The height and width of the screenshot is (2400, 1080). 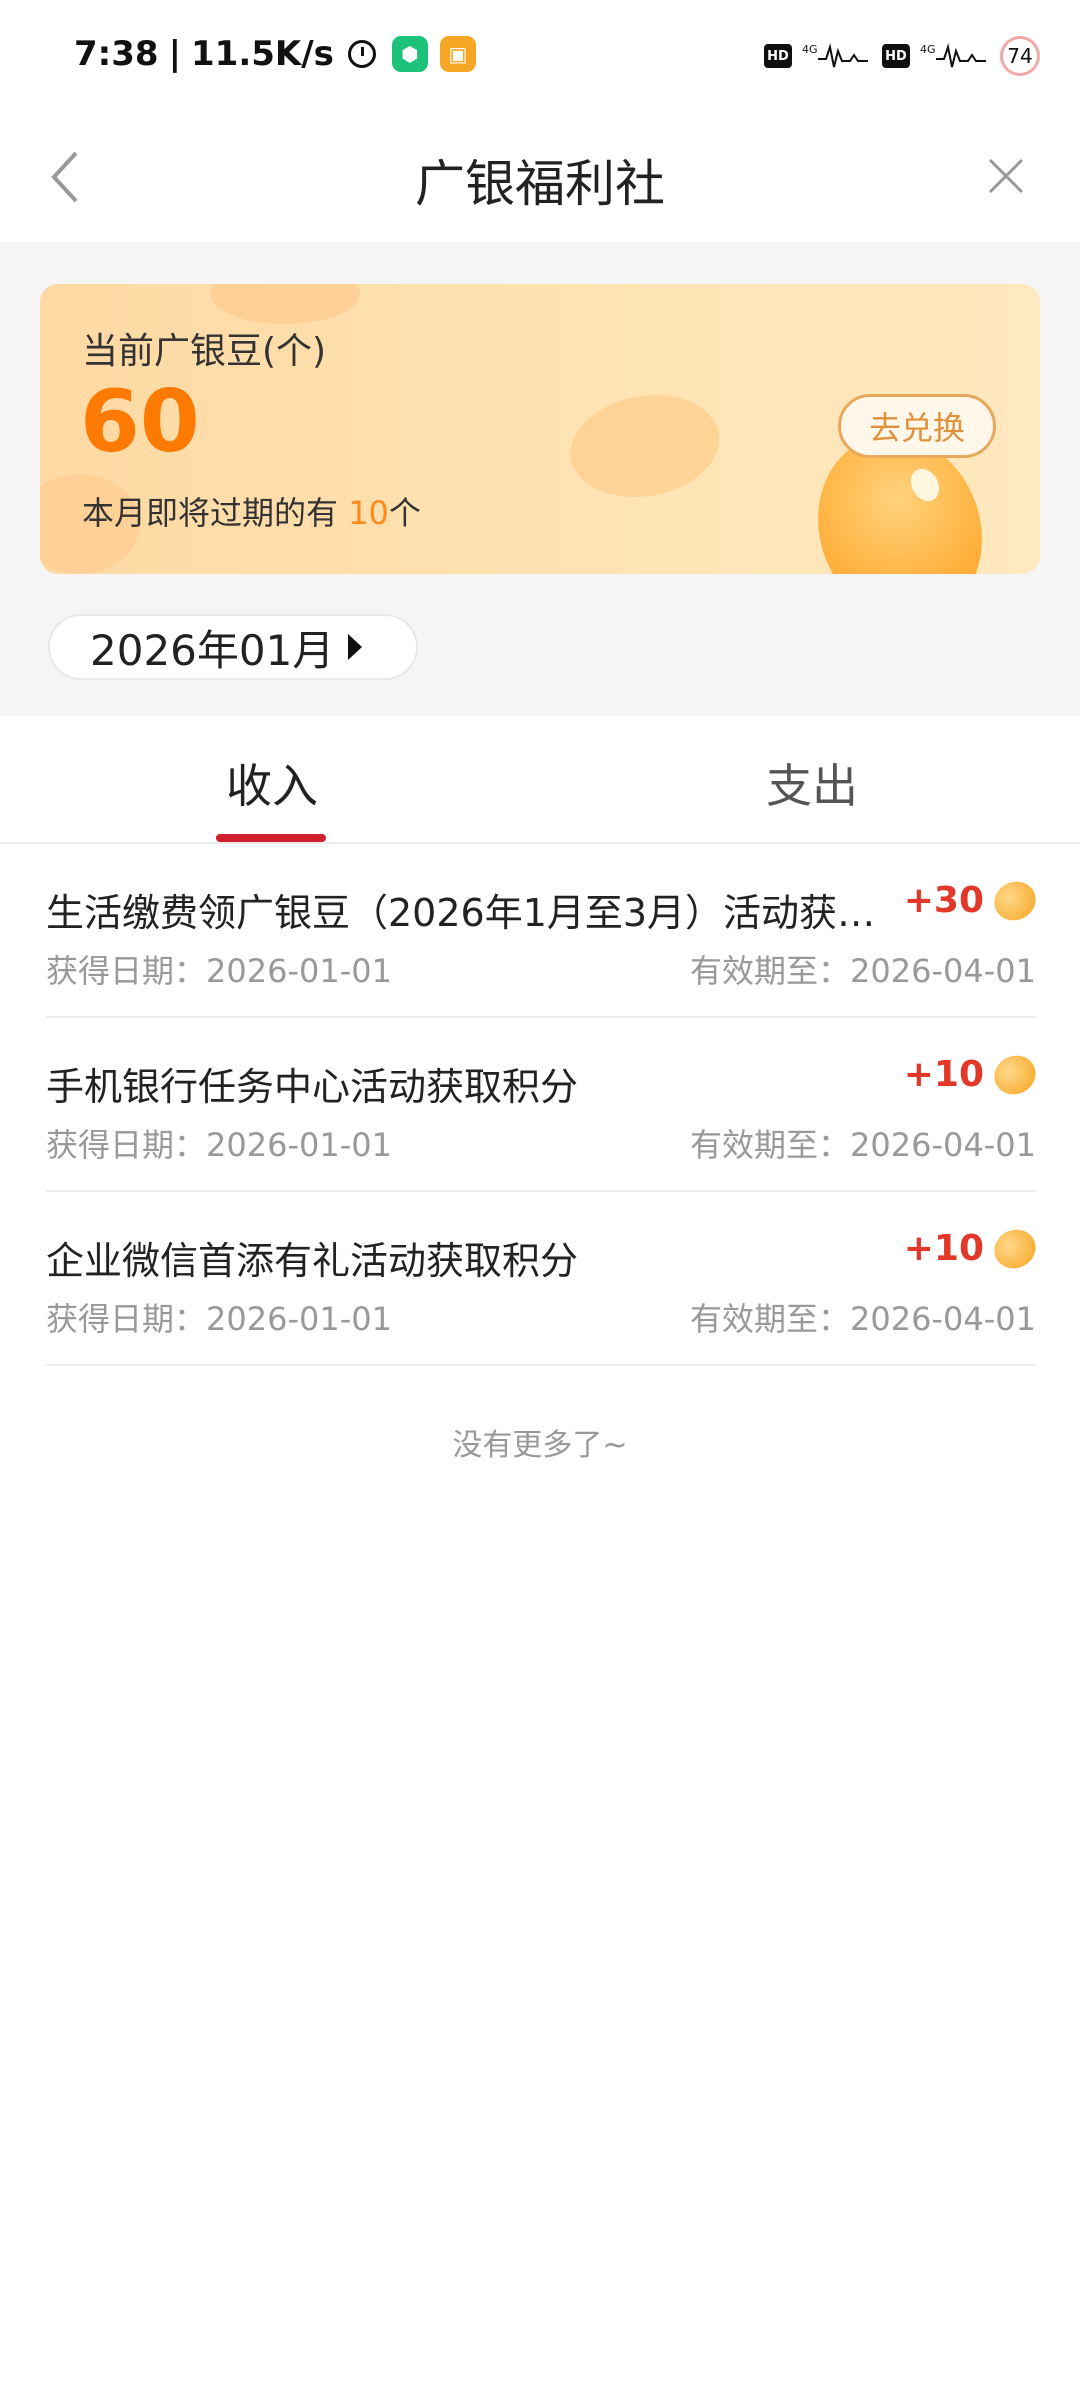 I want to click on status-left: 7:38 | 11.5K/s ⬢ ▣, so click(x=275, y=54).